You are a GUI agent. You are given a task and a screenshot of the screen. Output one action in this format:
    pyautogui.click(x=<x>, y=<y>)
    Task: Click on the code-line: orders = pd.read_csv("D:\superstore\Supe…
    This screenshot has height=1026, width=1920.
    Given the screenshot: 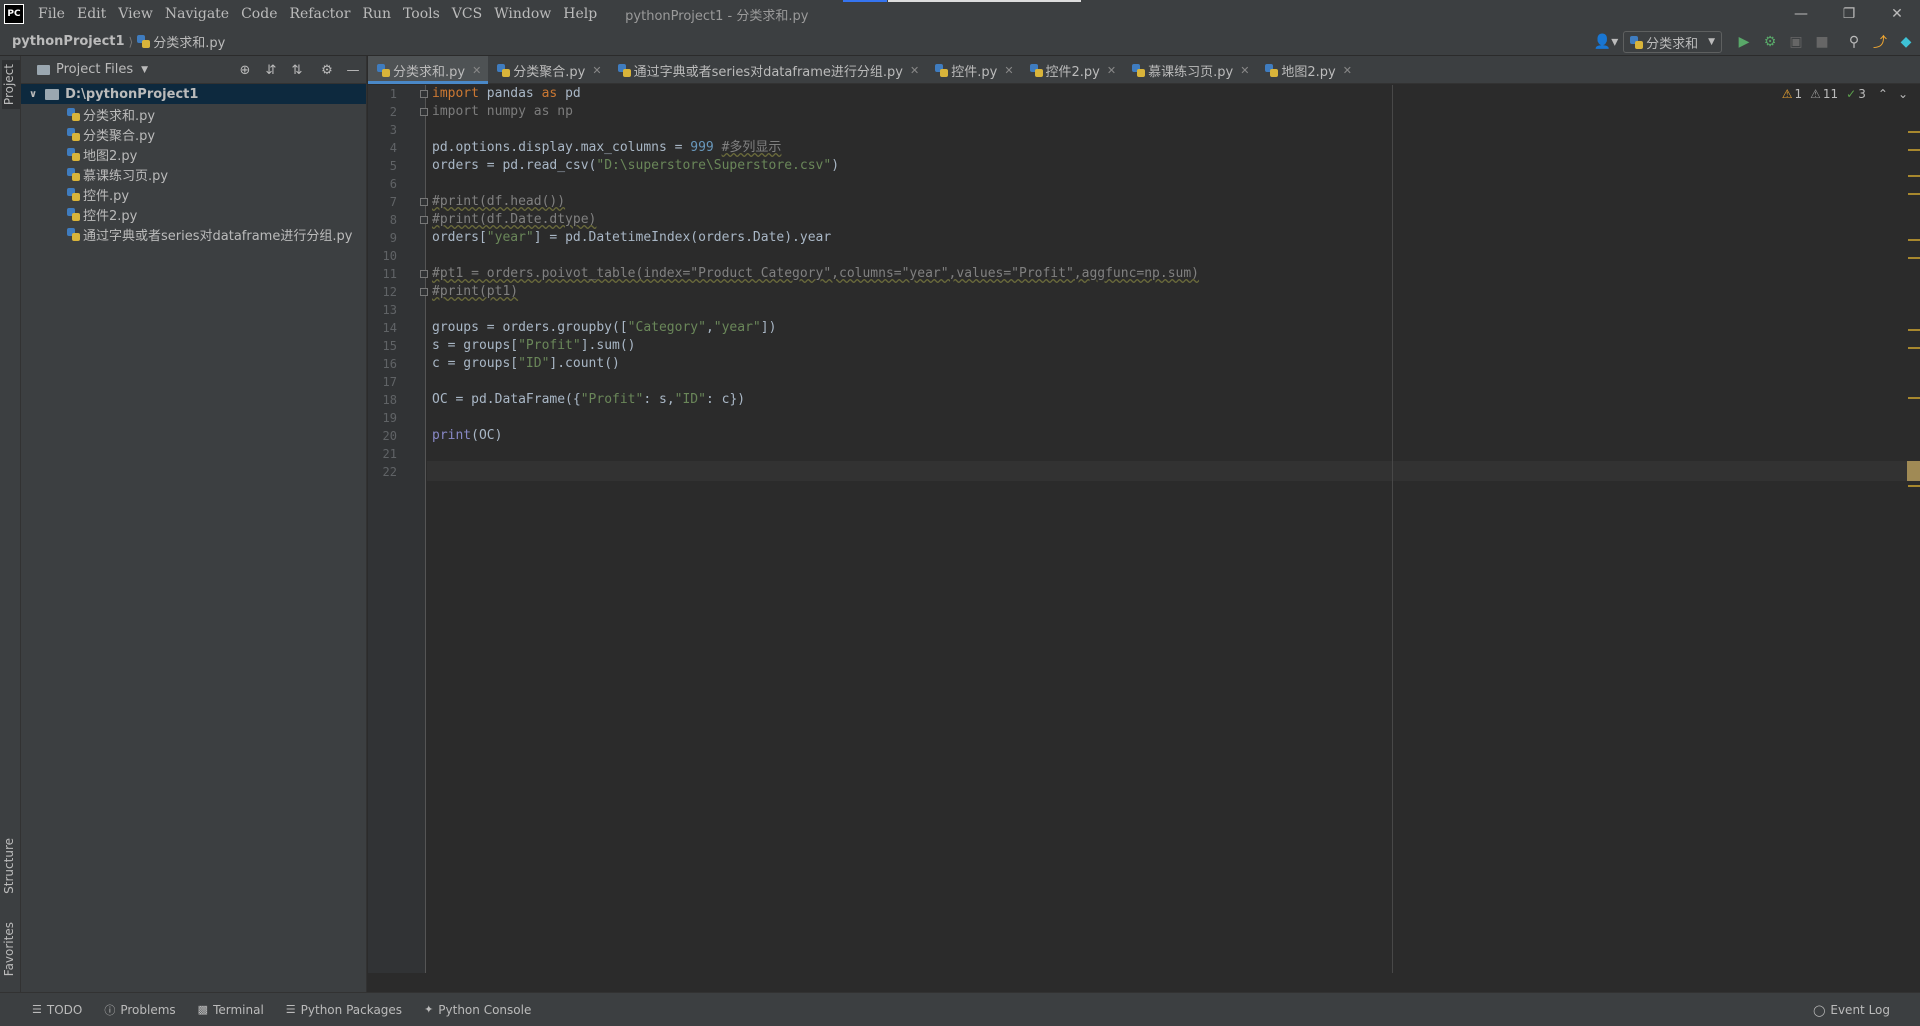 What is the action you would take?
    pyautogui.click(x=635, y=166)
    